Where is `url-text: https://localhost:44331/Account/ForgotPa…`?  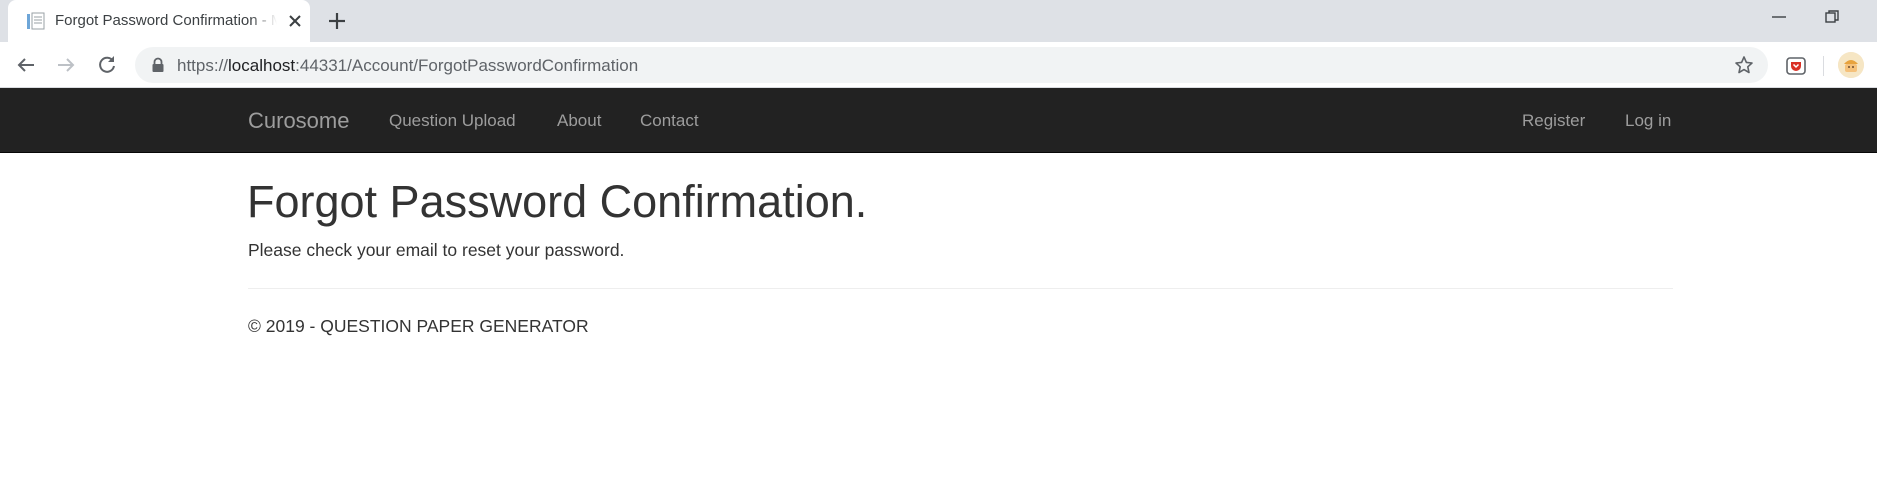 url-text: https://localhost:44331/Account/ForgotPa… is located at coordinates (407, 66).